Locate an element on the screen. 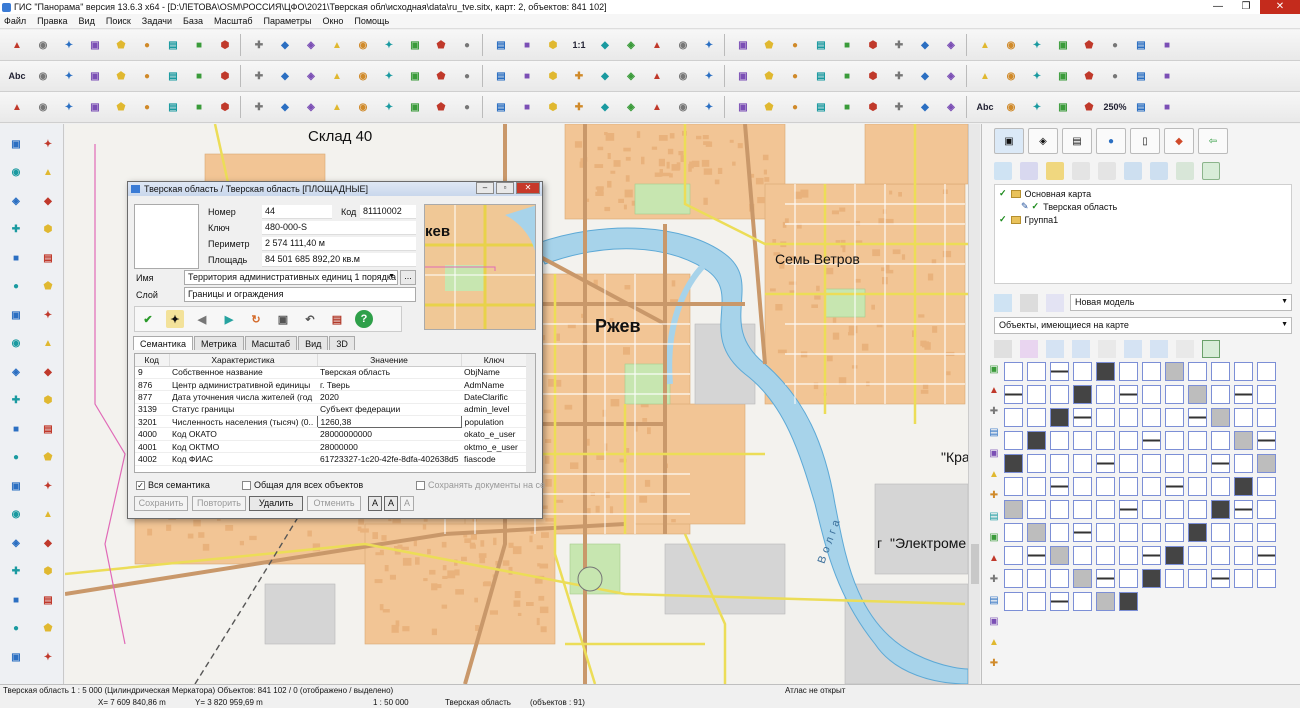 The width and height of the screenshot is (1300, 708). palette-tool-2-icon is located at coordinates (1029, 349).